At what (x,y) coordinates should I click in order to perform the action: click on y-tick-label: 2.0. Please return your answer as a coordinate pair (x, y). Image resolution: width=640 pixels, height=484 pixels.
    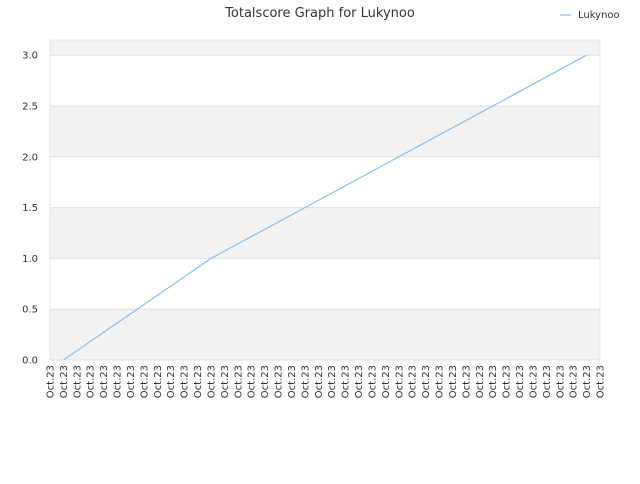
    Looking at the image, I should click on (30, 157).